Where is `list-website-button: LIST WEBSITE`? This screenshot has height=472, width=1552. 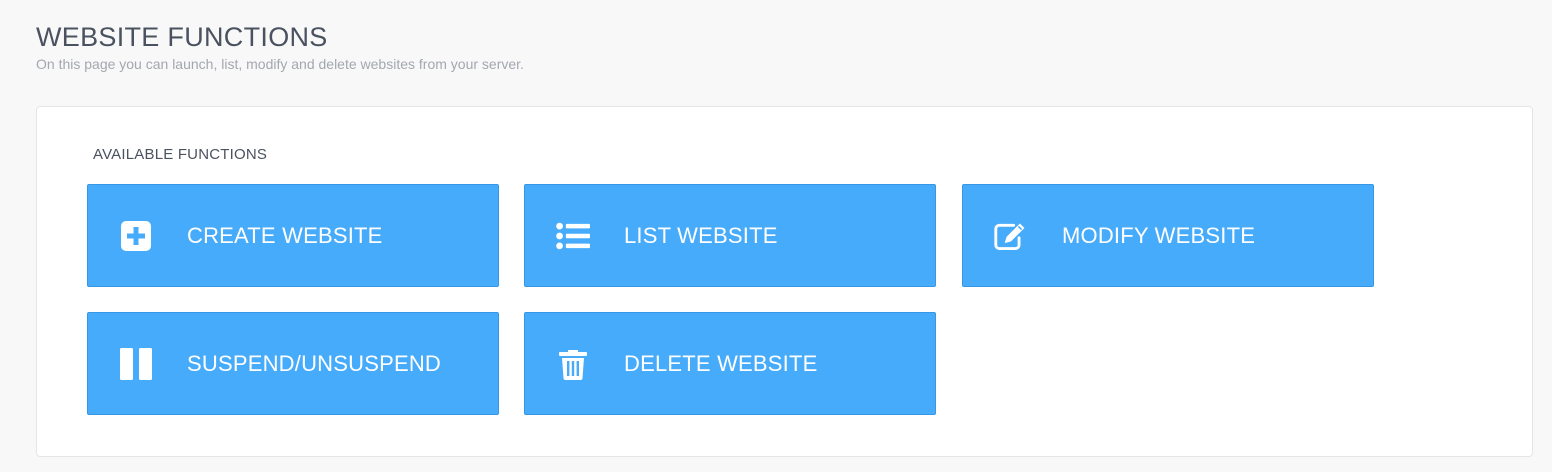
list-website-button: LIST WEBSITE is located at coordinates (730, 235).